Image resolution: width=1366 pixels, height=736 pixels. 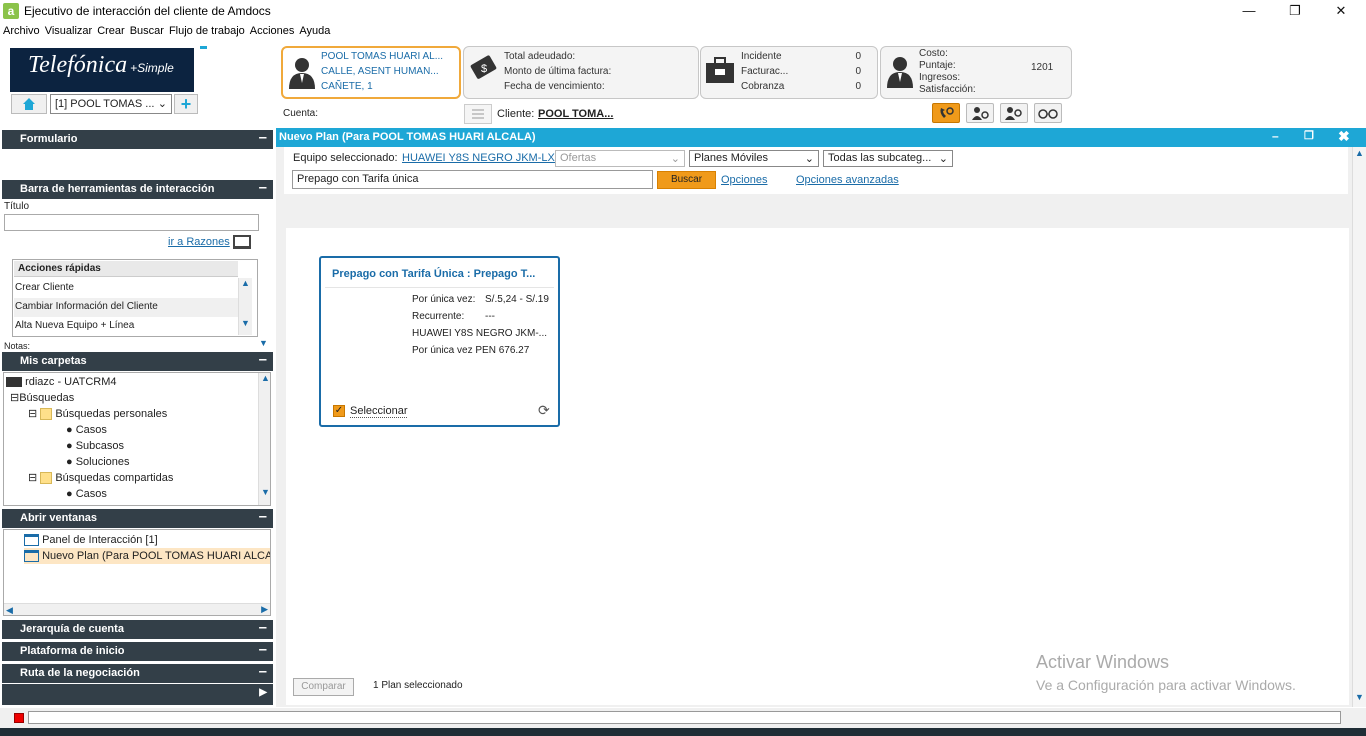 What do you see at coordinates (137, 189) in the screenshot?
I see `section-toolbar: Barra de herramientas de interacción –` at bounding box center [137, 189].